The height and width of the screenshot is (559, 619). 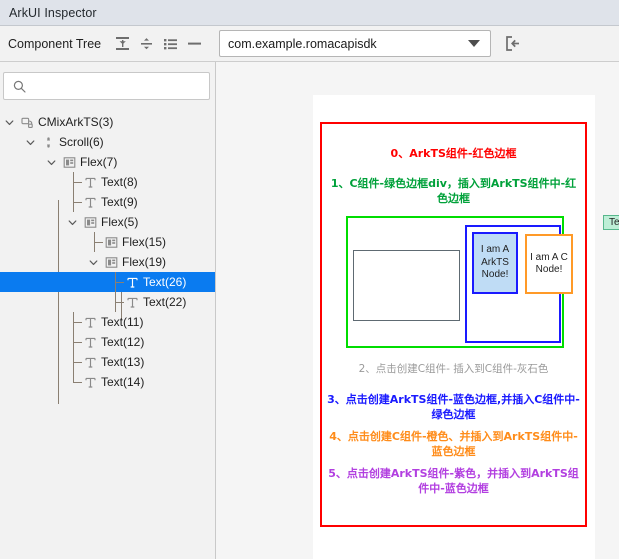 I want to click on tree-node-label: Text(26), so click(x=165, y=282).